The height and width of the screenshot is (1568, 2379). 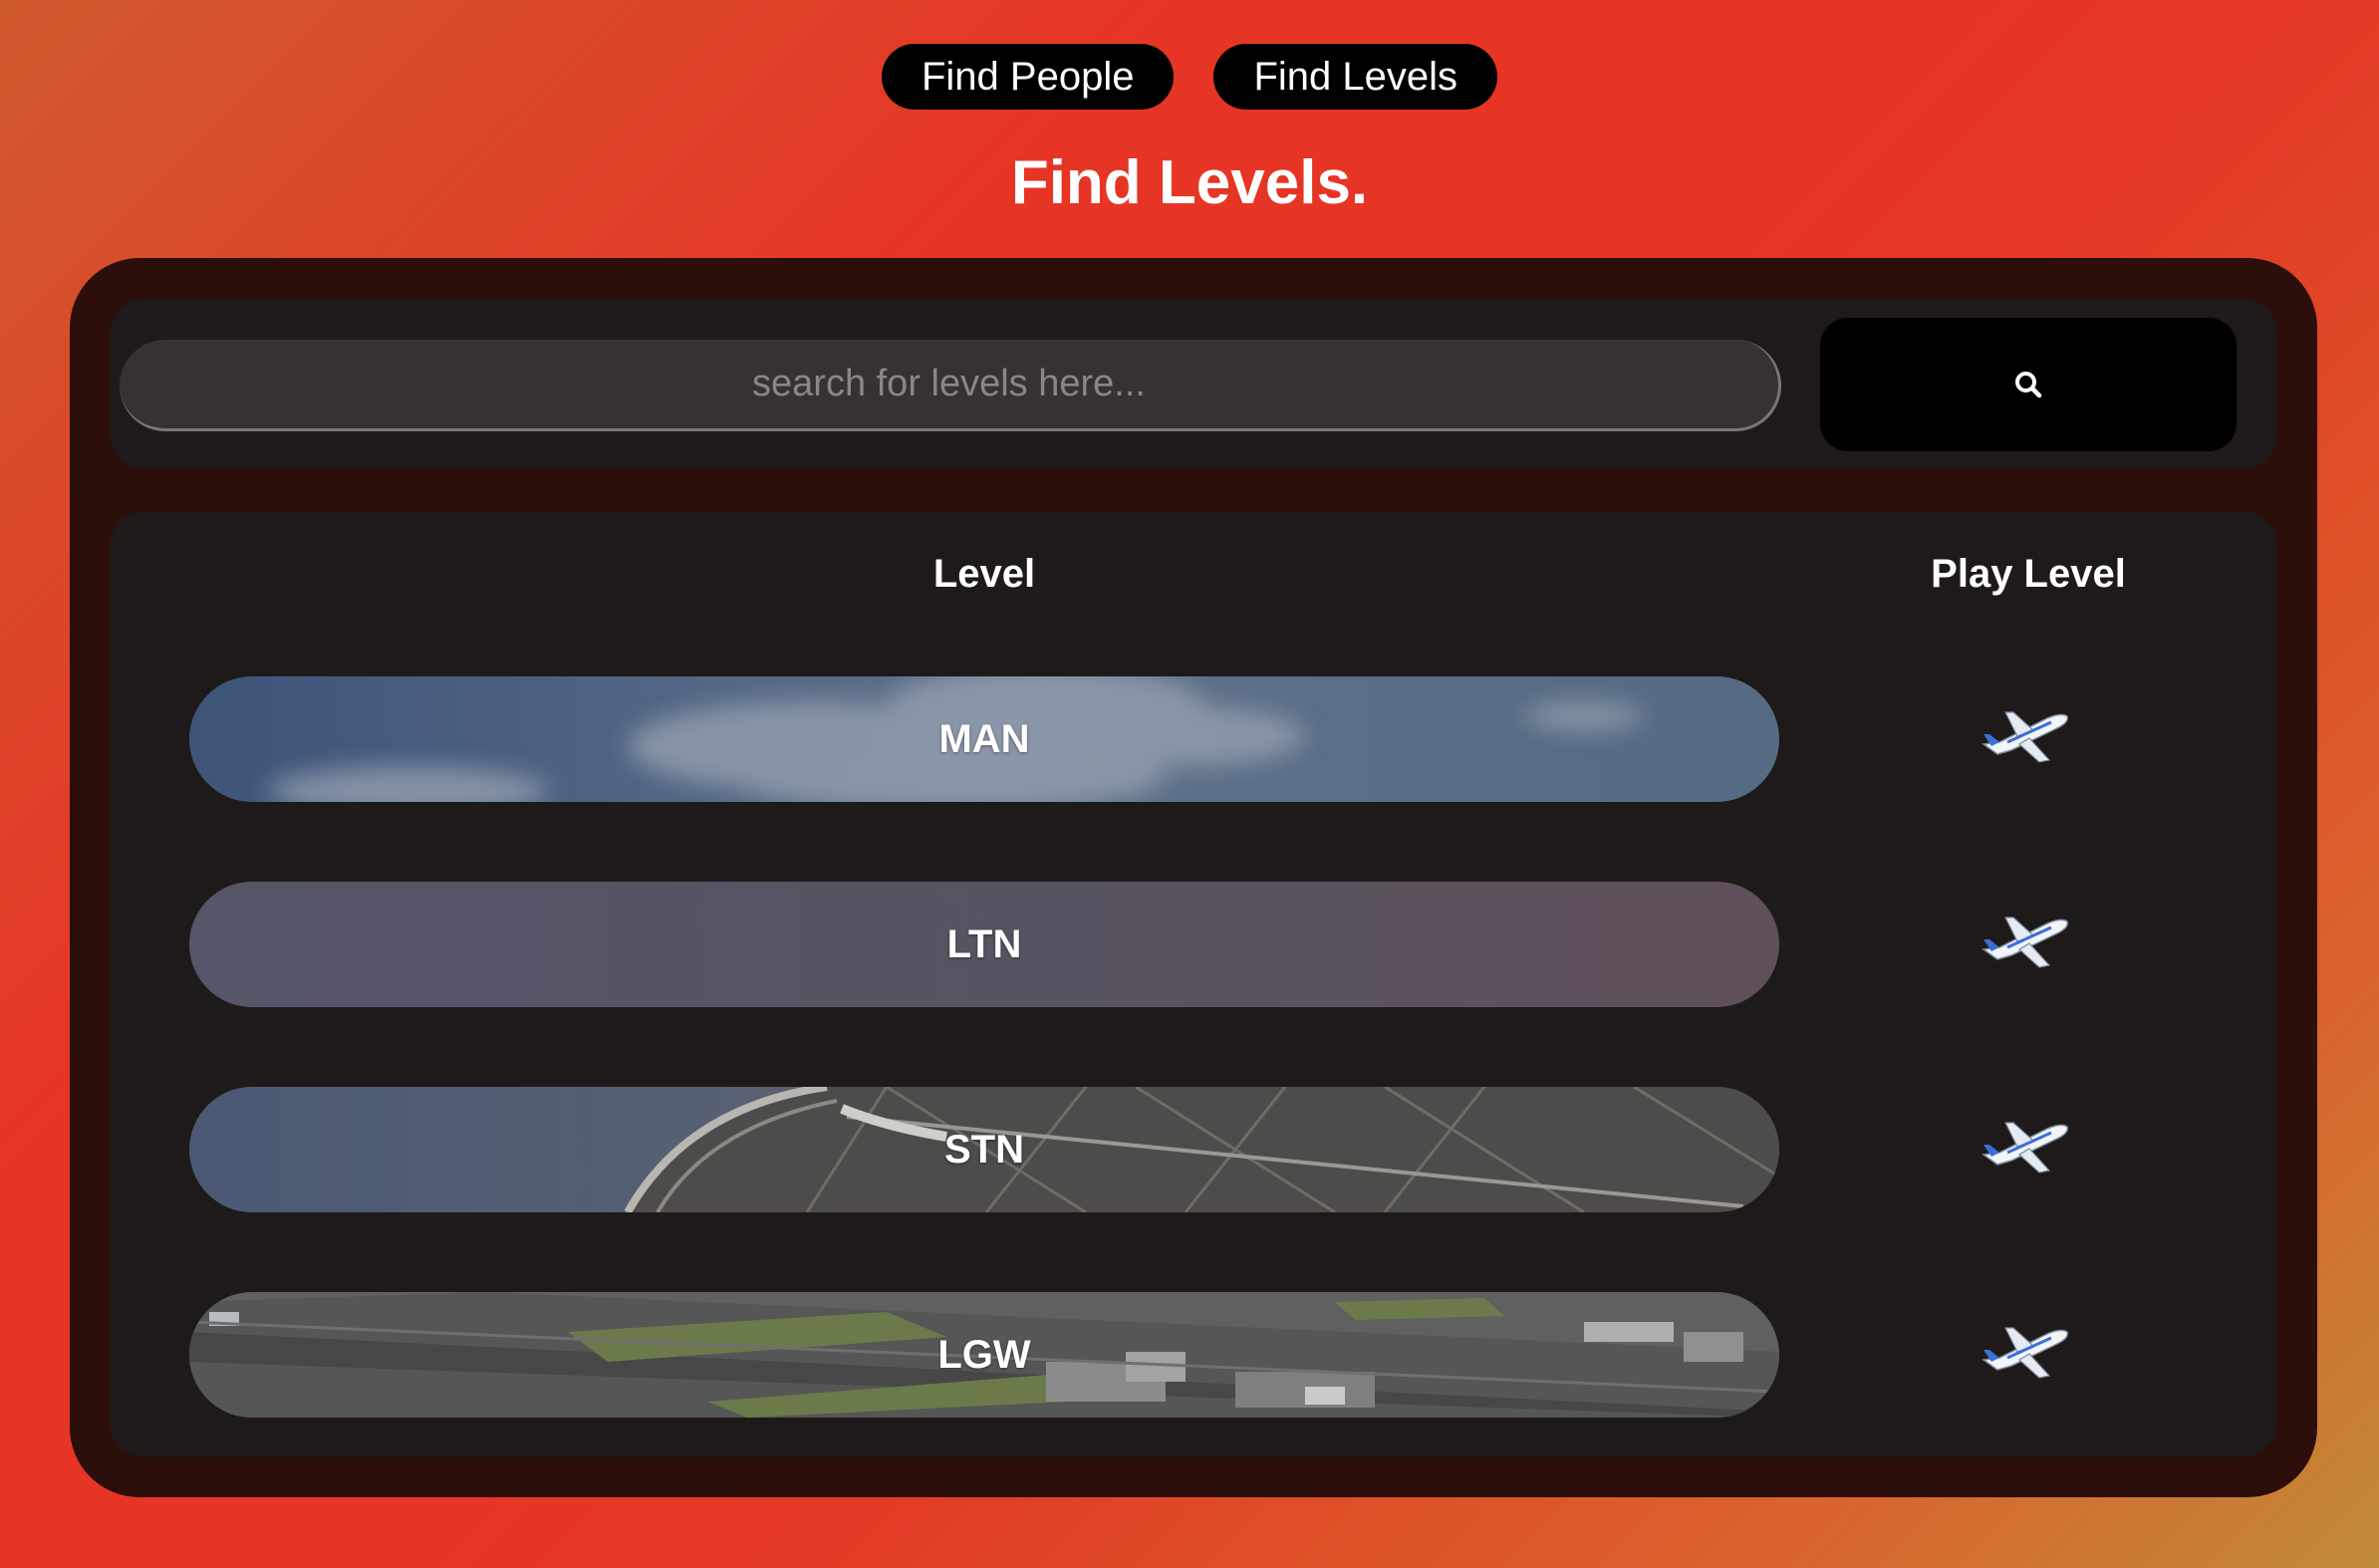 I want to click on search-button, so click(x=2028, y=384).